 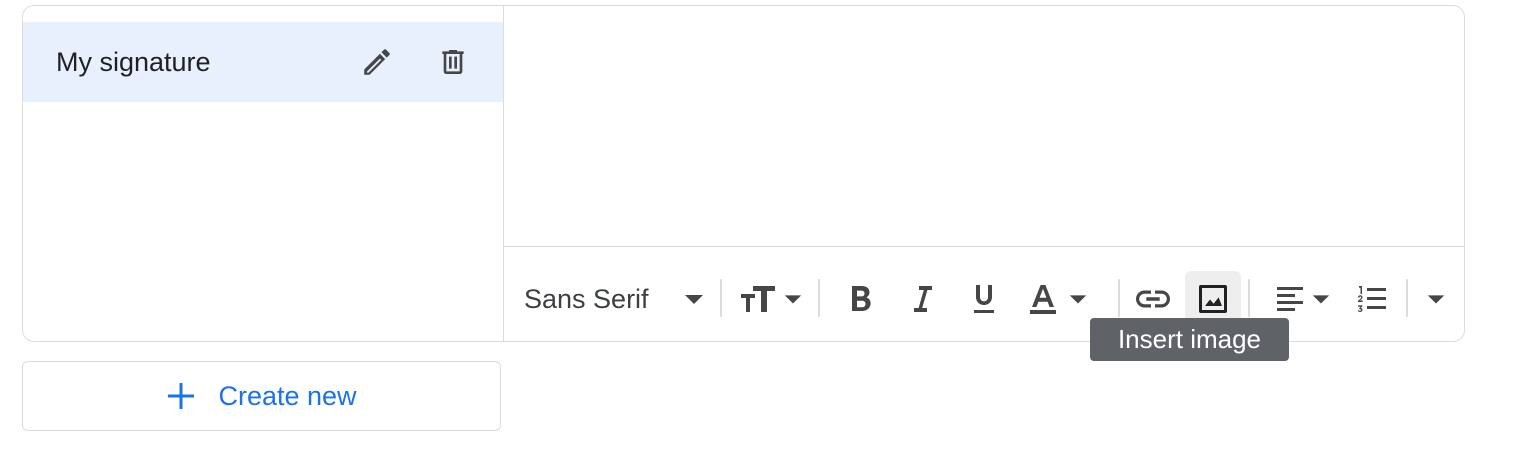 I want to click on tooltip: Insert image, so click(x=1189, y=339).